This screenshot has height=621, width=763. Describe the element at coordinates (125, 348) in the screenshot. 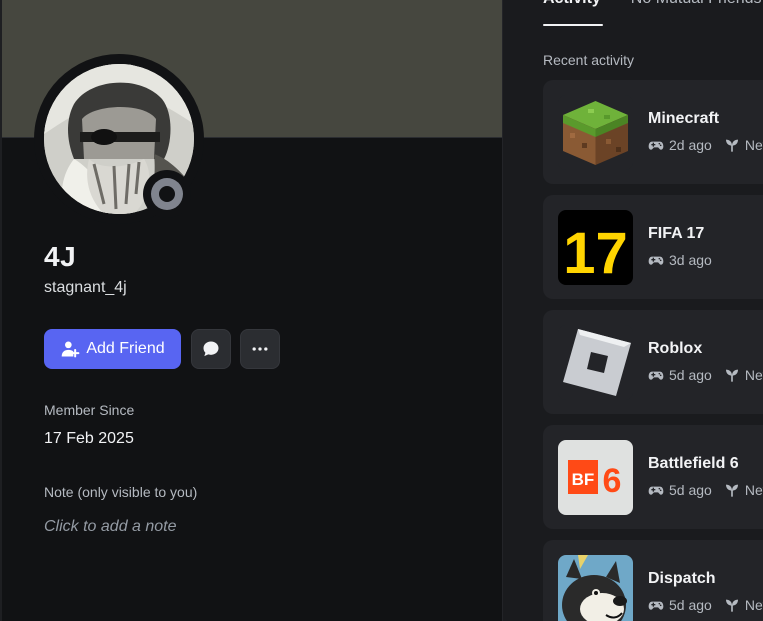

I see `add-friend-label: Add Friend` at that location.